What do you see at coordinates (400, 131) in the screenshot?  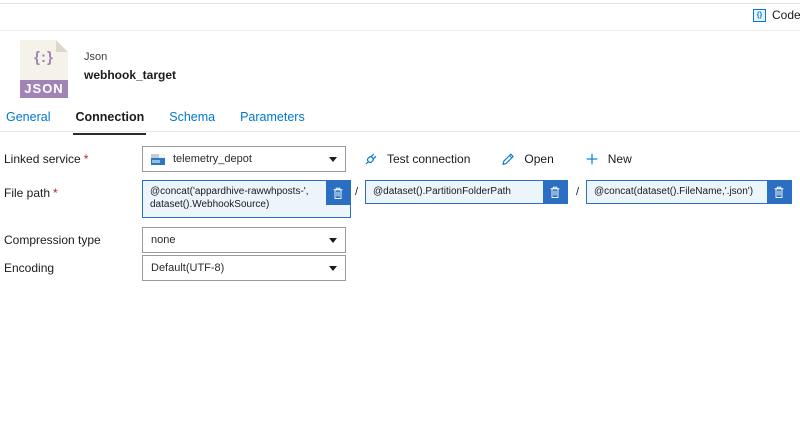 I see `tabs-divider` at bounding box center [400, 131].